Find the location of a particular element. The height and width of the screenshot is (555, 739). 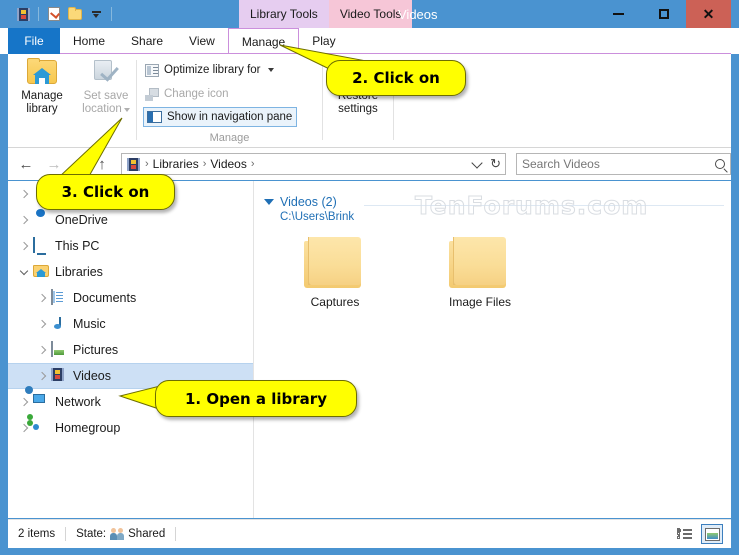

callout-step-2: 2. Click on is located at coordinates (396, 78).